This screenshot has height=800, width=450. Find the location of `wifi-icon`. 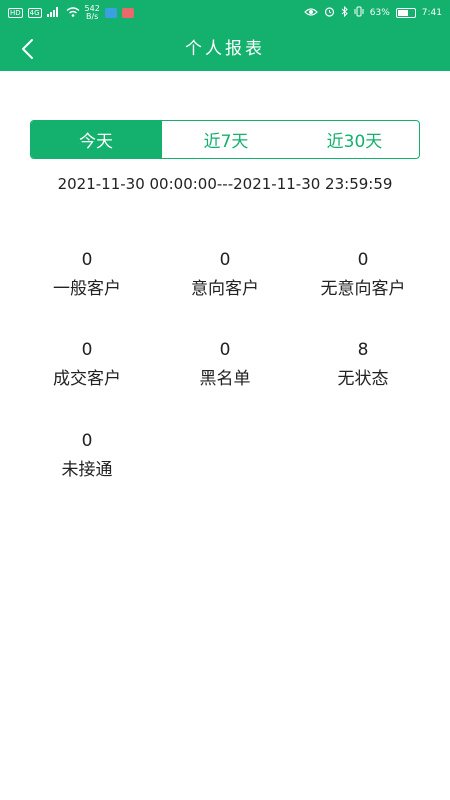

wifi-icon is located at coordinates (73, 13).